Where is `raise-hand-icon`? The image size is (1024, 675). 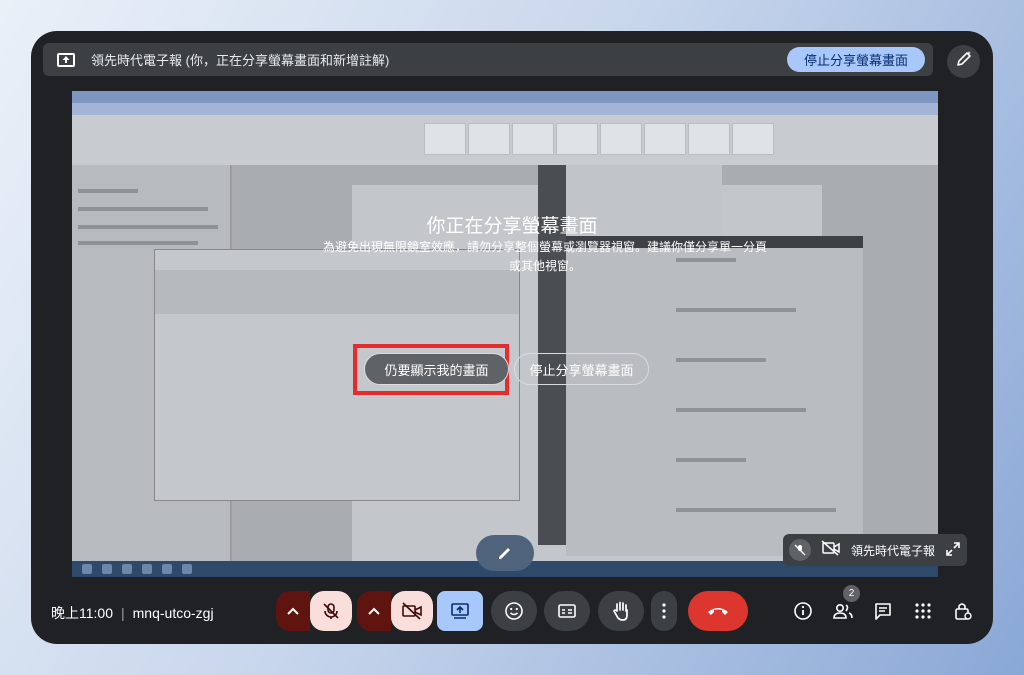
raise-hand-icon is located at coordinates (620, 611).